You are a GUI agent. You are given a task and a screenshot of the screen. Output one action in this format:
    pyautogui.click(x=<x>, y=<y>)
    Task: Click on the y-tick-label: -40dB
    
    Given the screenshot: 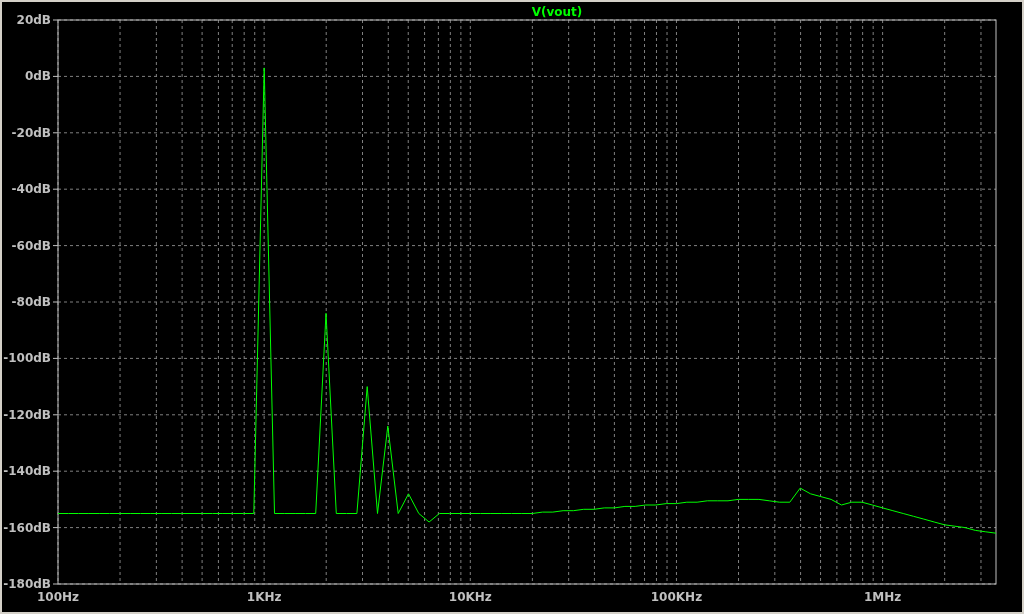 What is the action you would take?
    pyautogui.click(x=31, y=189)
    